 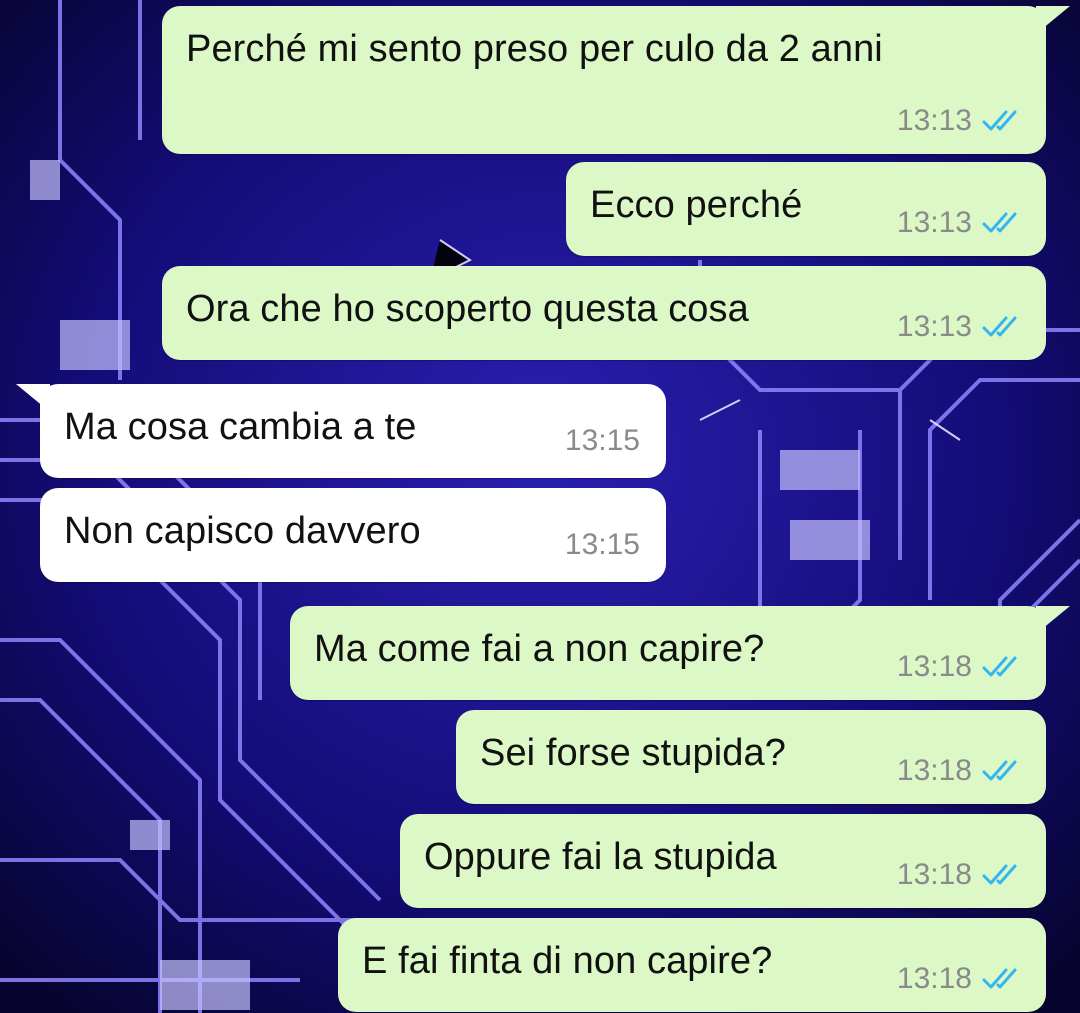 I want to click on message-text: Oppure fai la stupida, so click(x=600, y=857).